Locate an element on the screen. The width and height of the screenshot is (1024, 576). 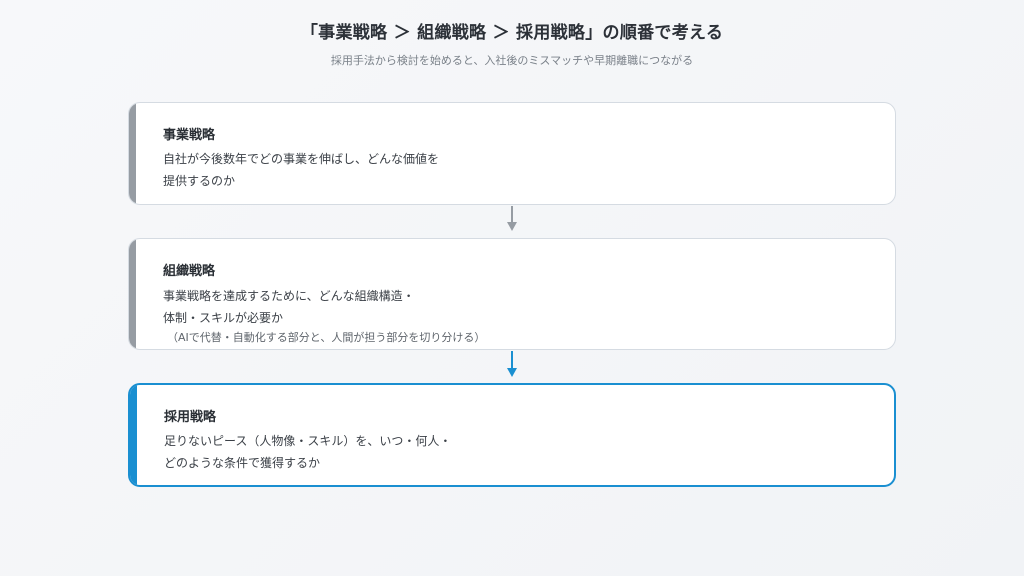
step-title: 採用戦略 is located at coordinates (190, 417).